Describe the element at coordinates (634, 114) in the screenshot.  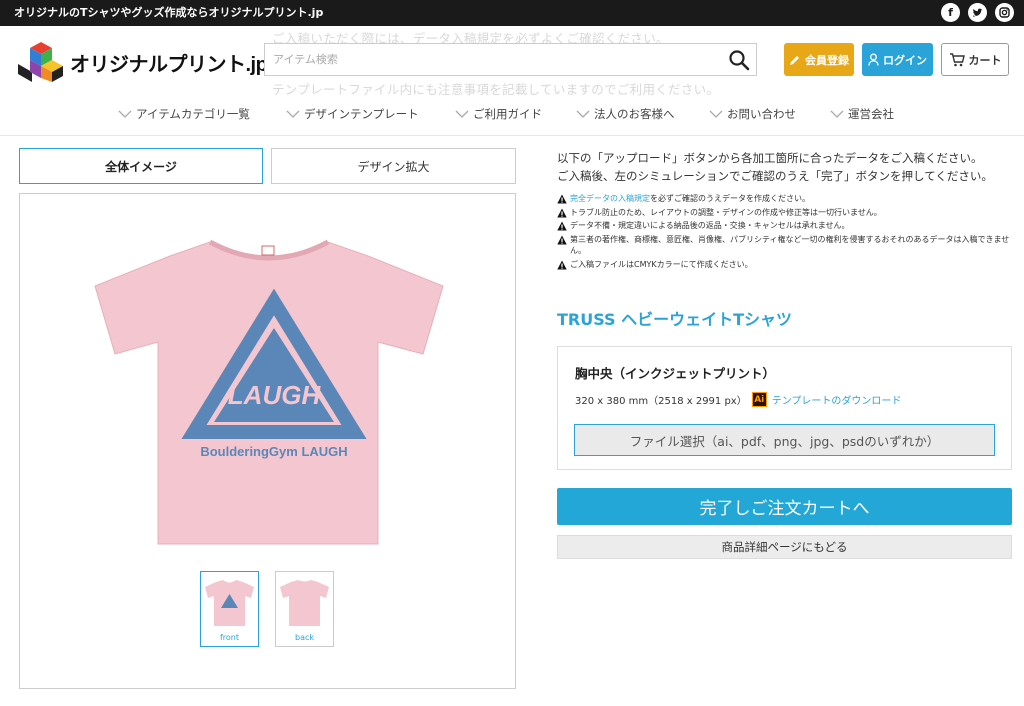
I see `nav-label: 法人のお客様へ` at that location.